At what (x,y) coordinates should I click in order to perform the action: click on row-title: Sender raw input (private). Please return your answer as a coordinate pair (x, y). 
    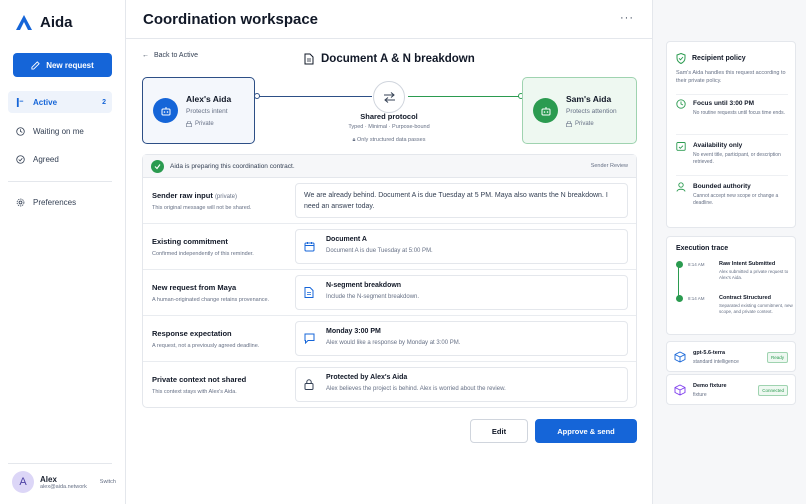
    Looking at the image, I should click on (194, 195).